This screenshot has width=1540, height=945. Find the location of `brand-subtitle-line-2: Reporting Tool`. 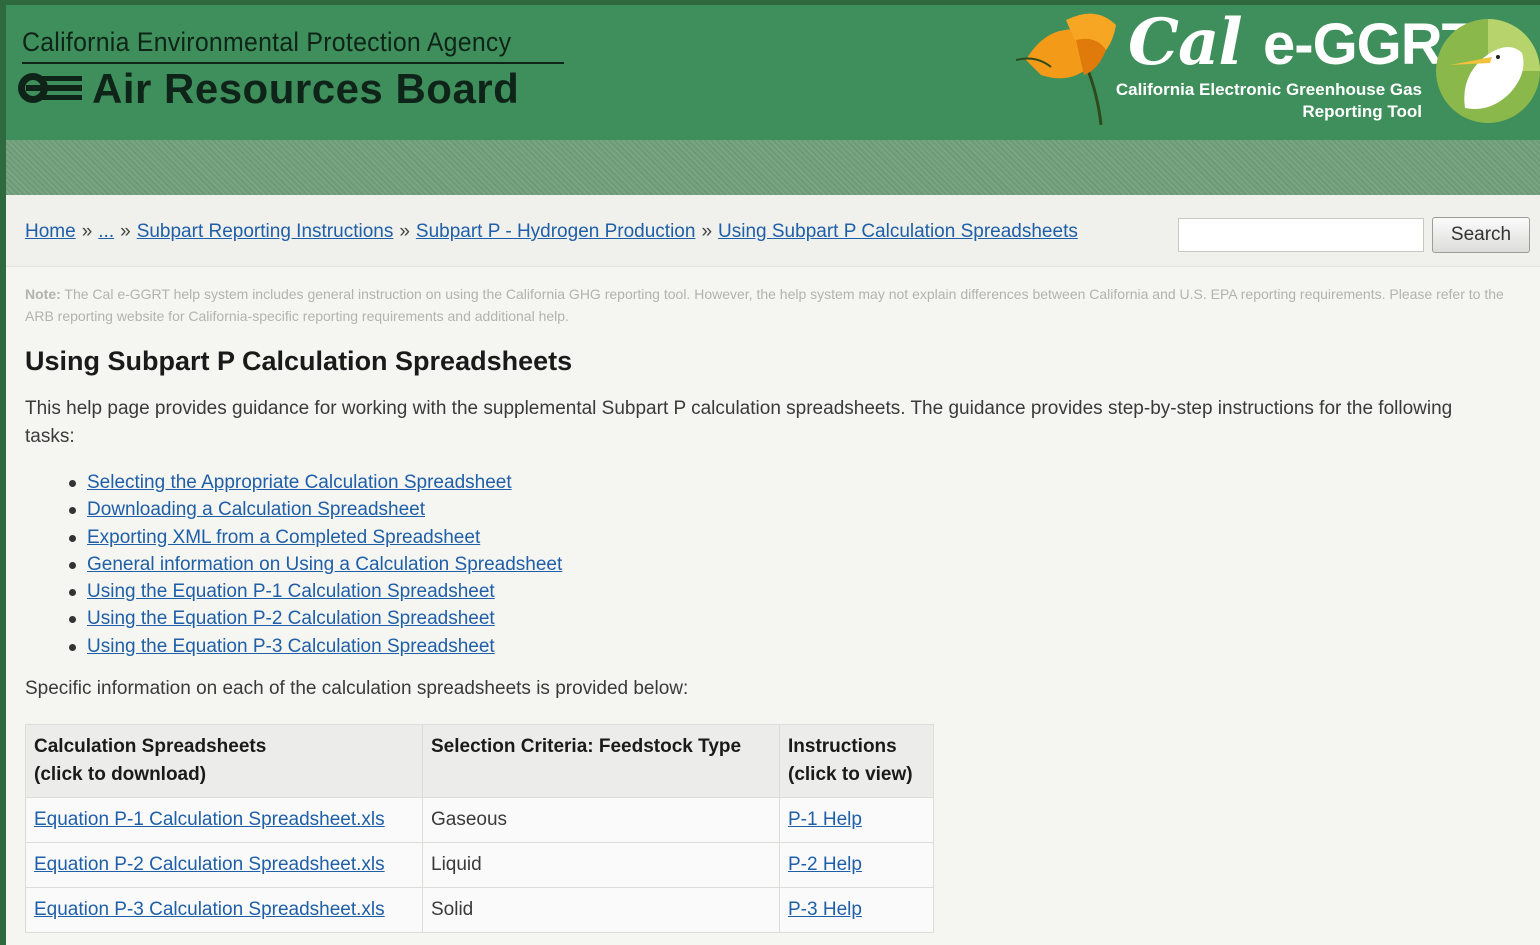

brand-subtitle-line-2: Reporting Tool is located at coordinates (1362, 111).